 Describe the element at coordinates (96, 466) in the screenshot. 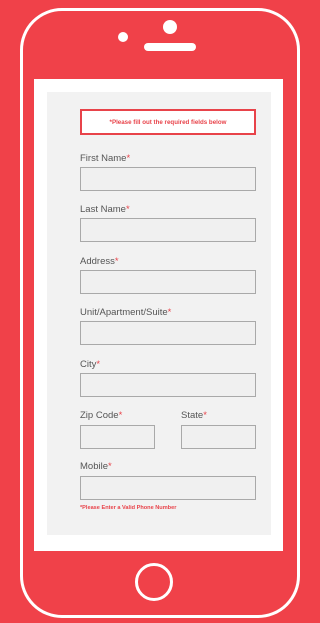

I see `mobile-label: Mobile*` at that location.